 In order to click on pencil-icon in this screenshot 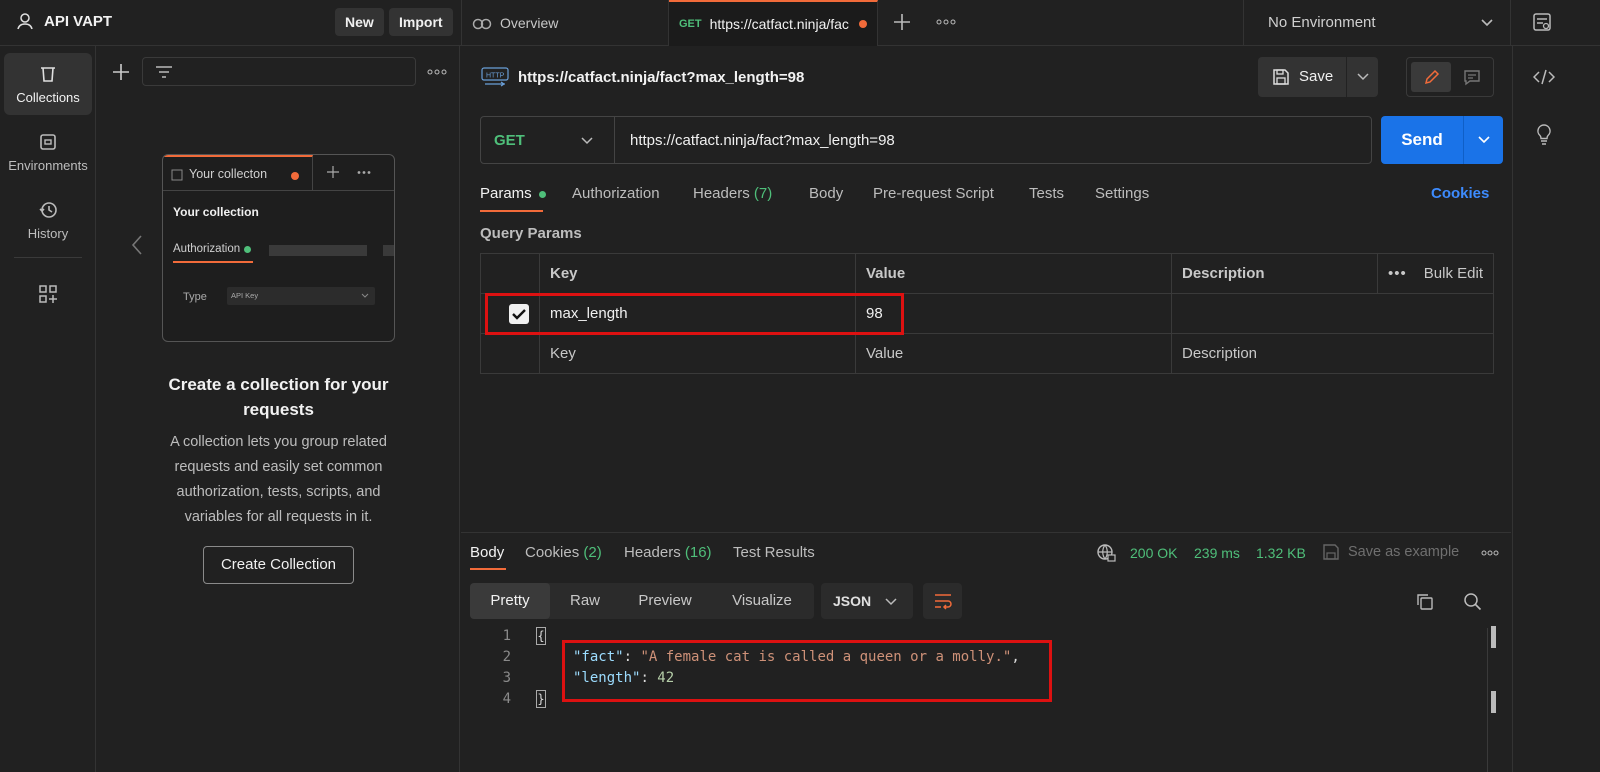, I will do `click(1432, 77)`.